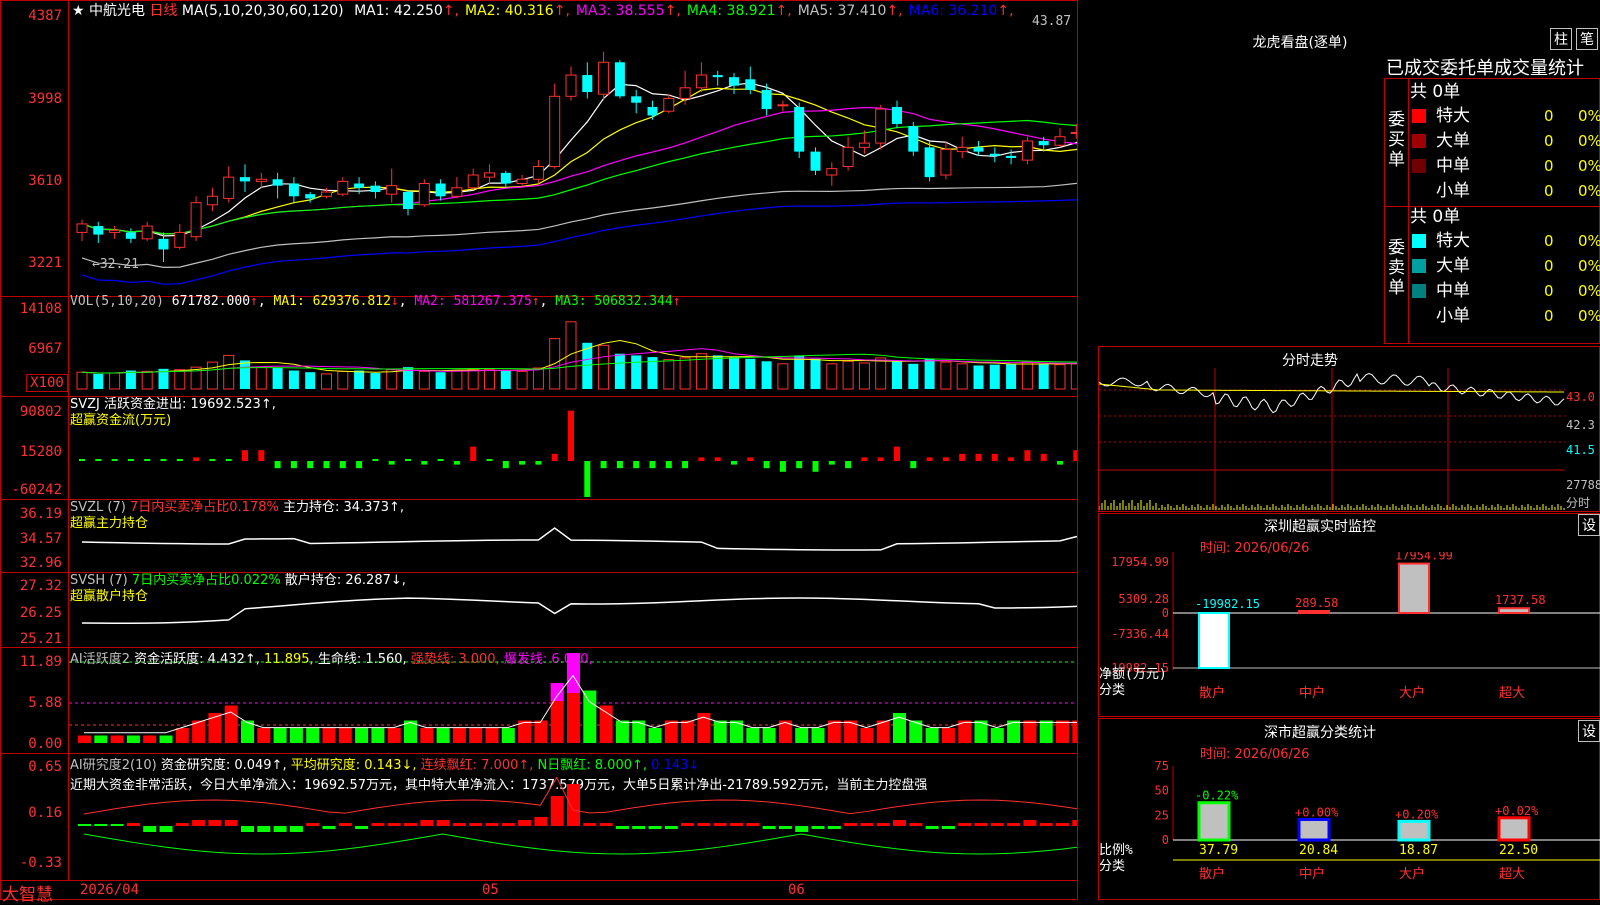 The width and height of the screenshot is (1600, 905). Describe the element at coordinates (573, 610) in the screenshot. I see `svsh-chart` at that location.